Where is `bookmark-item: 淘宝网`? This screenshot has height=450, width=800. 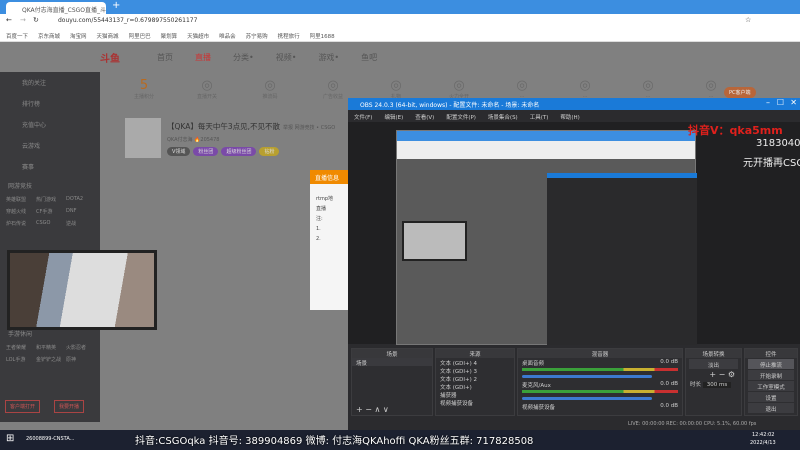 bookmark-item: 淘宝网 is located at coordinates (78, 36).